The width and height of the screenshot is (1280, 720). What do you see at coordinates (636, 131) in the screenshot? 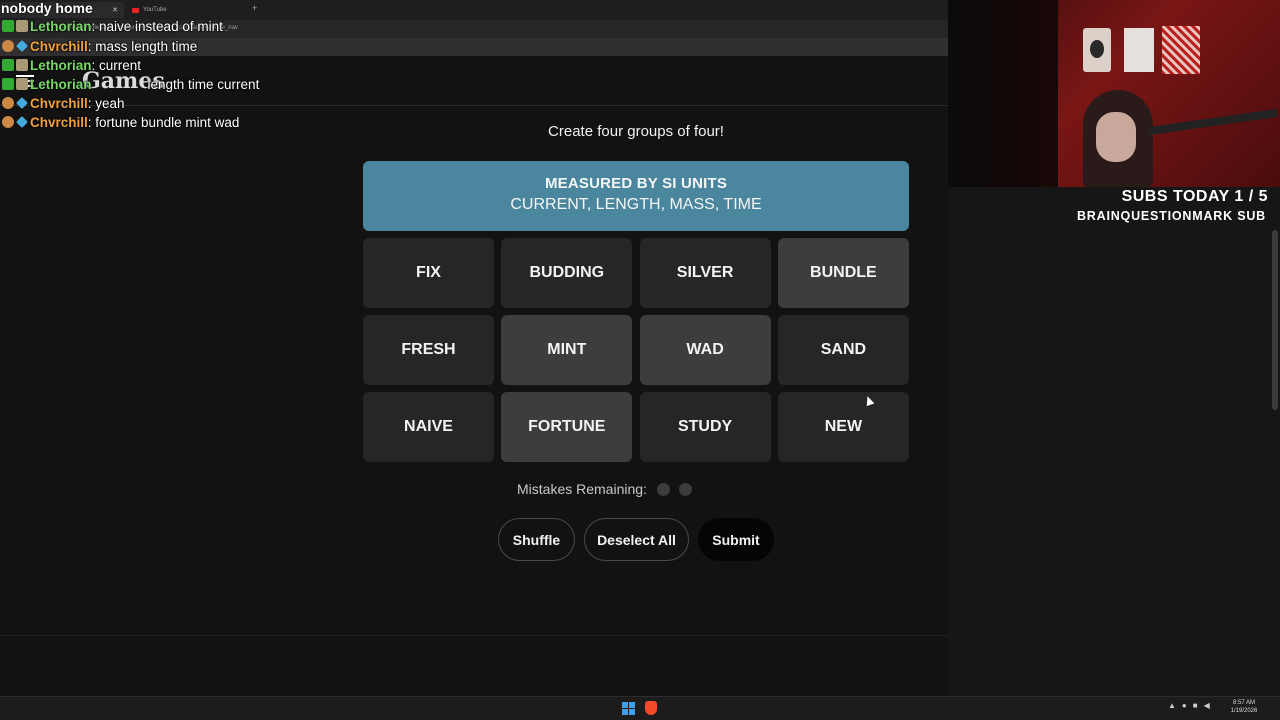
I see `instructions-text: Create four groups of four!` at bounding box center [636, 131].